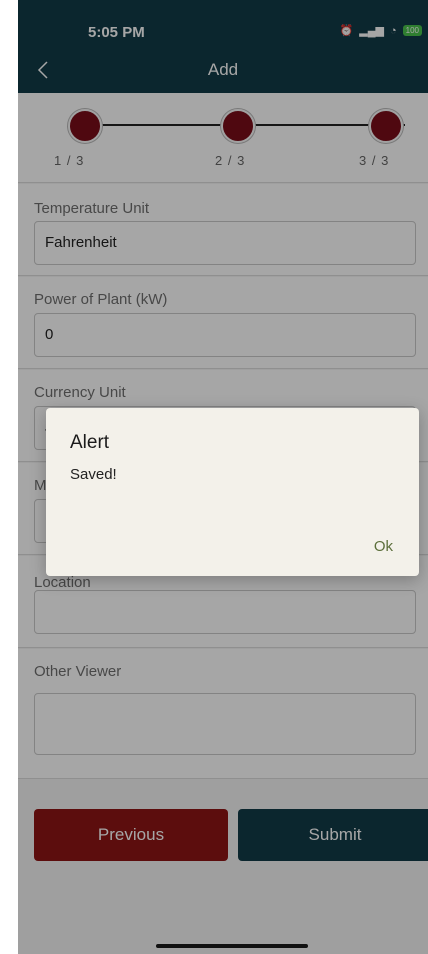  I want to click on ok-button: Ok, so click(383, 546).